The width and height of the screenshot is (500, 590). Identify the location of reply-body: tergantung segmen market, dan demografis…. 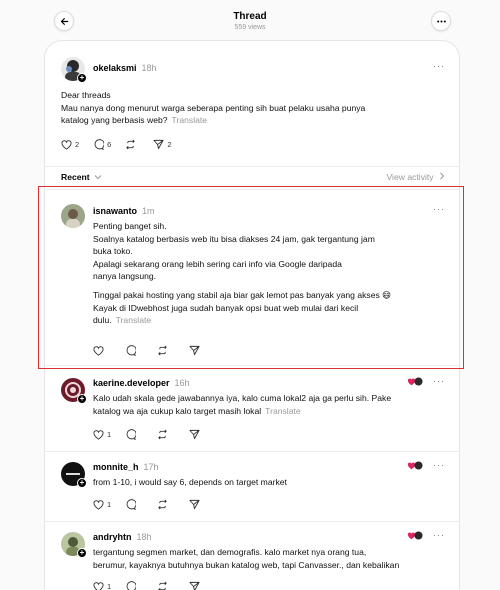
(274, 558).